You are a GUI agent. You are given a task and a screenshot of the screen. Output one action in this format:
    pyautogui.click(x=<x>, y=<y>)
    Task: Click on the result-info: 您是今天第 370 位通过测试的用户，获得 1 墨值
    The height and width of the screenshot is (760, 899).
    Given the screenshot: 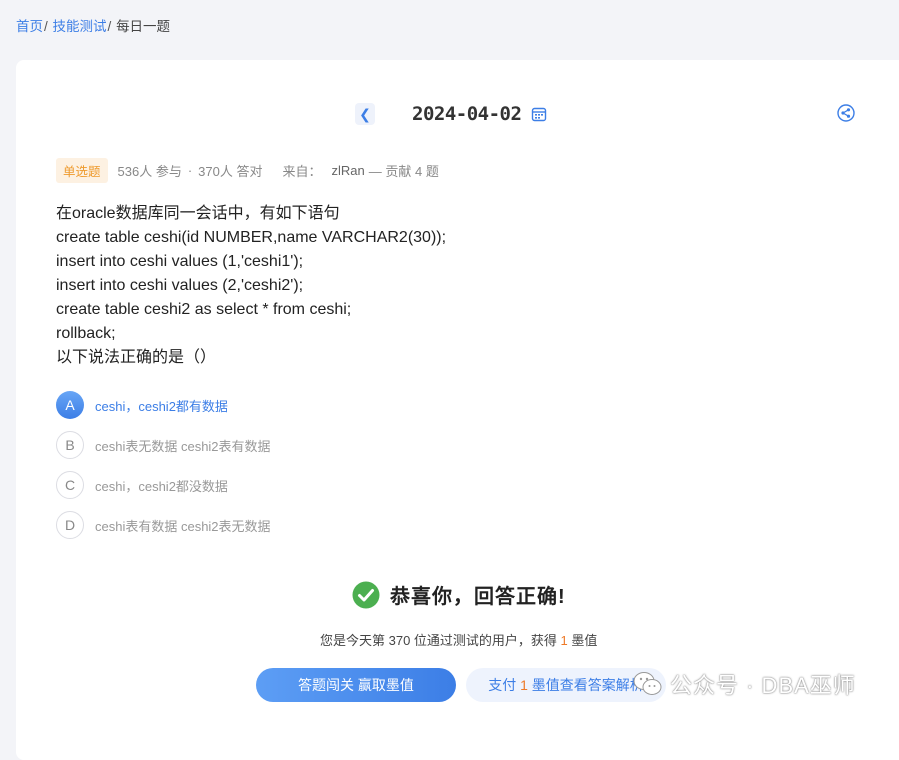 What is the action you would take?
    pyautogui.click(x=458, y=639)
    